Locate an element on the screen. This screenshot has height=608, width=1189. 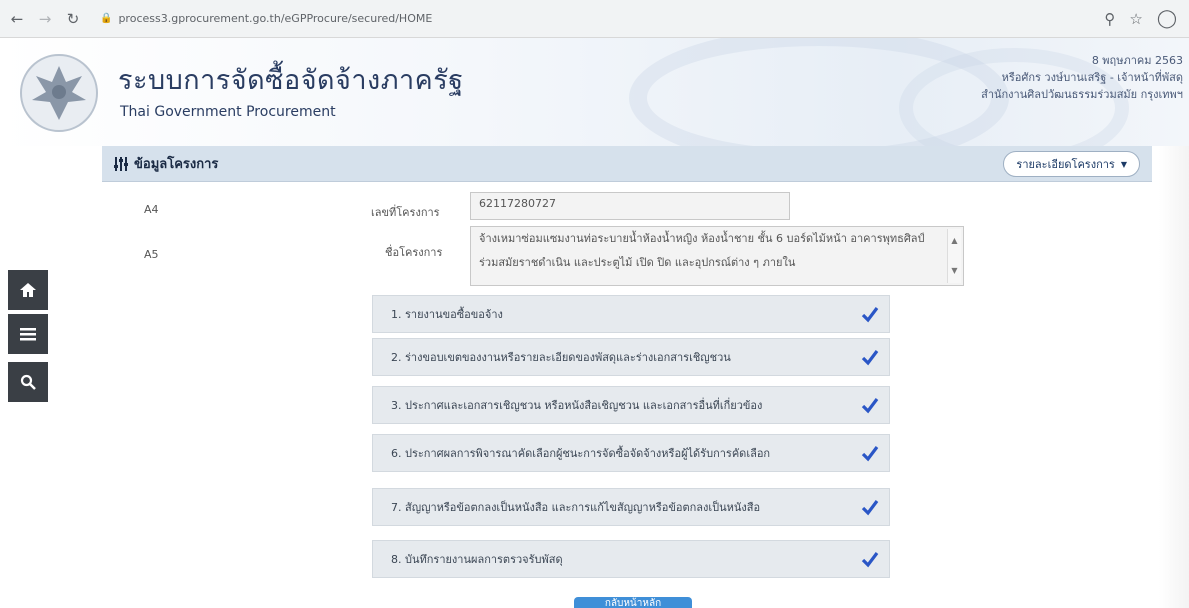
scroll-down-icon: ▼ is located at coordinates (954, 271).